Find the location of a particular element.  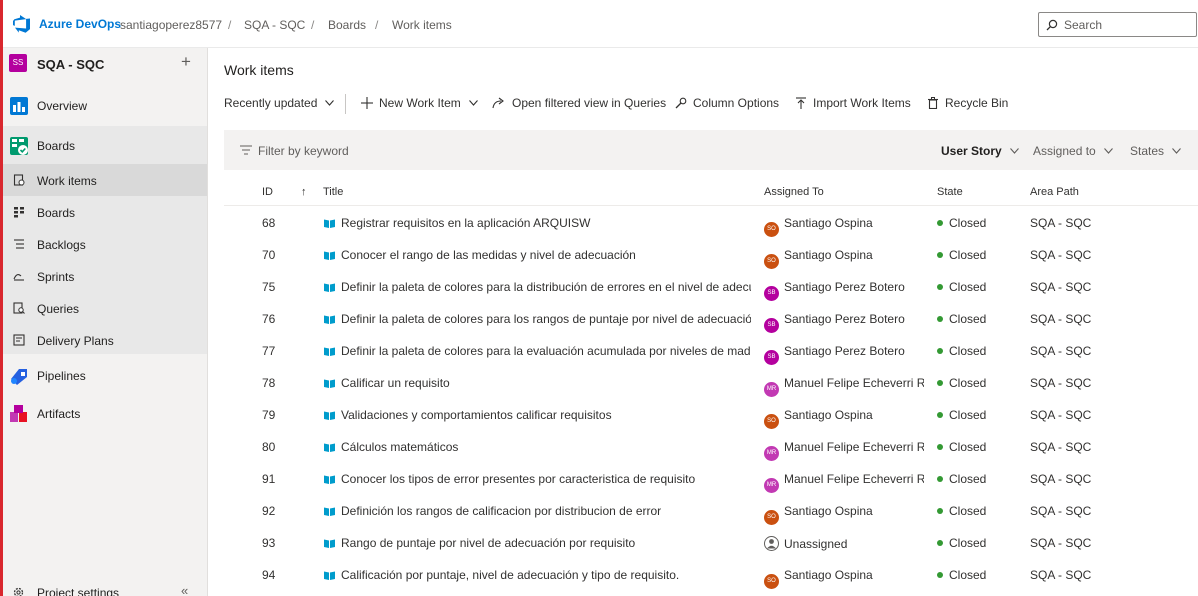

column-header-assigned-to: Assigned To is located at coordinates (794, 192).